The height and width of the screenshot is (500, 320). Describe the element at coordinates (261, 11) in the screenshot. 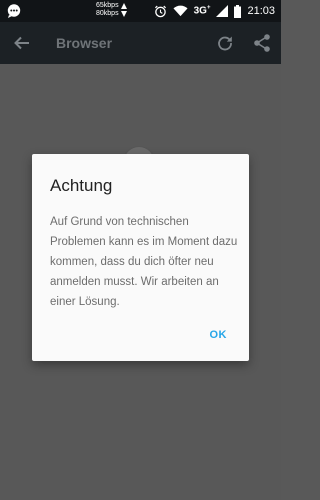

I see `clock: 21:03` at that location.